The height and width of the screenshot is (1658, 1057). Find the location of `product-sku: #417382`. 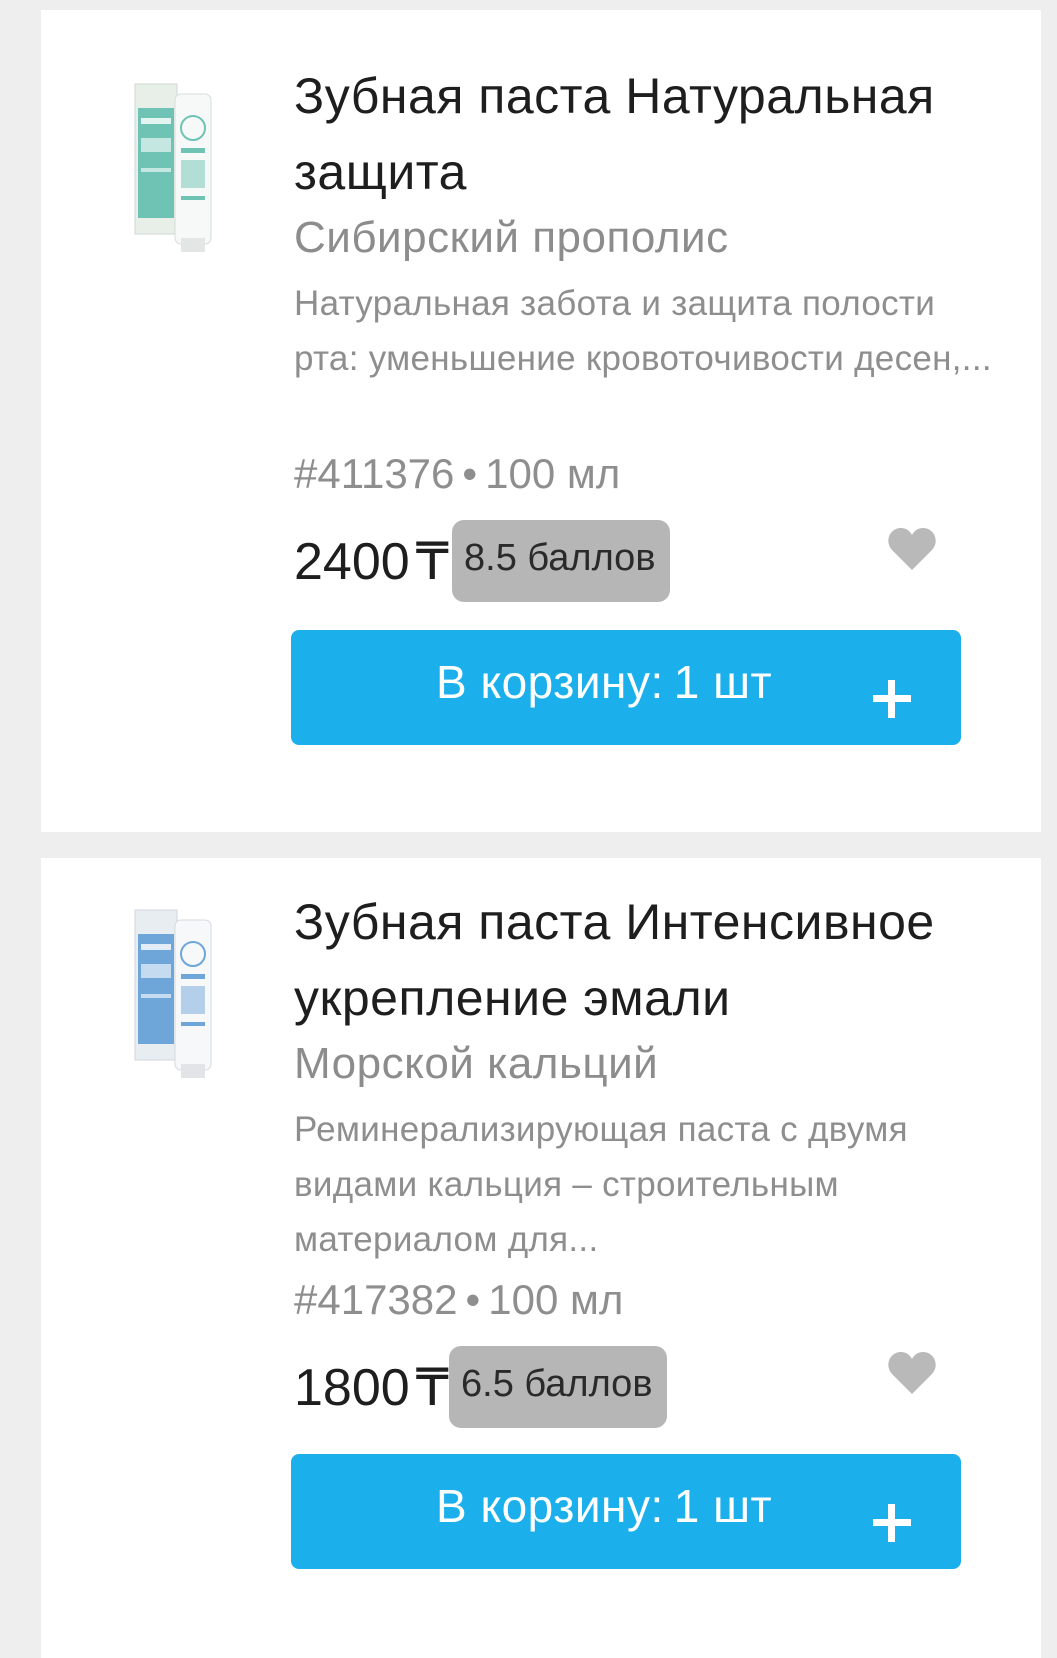

product-sku: #417382 is located at coordinates (376, 1299).